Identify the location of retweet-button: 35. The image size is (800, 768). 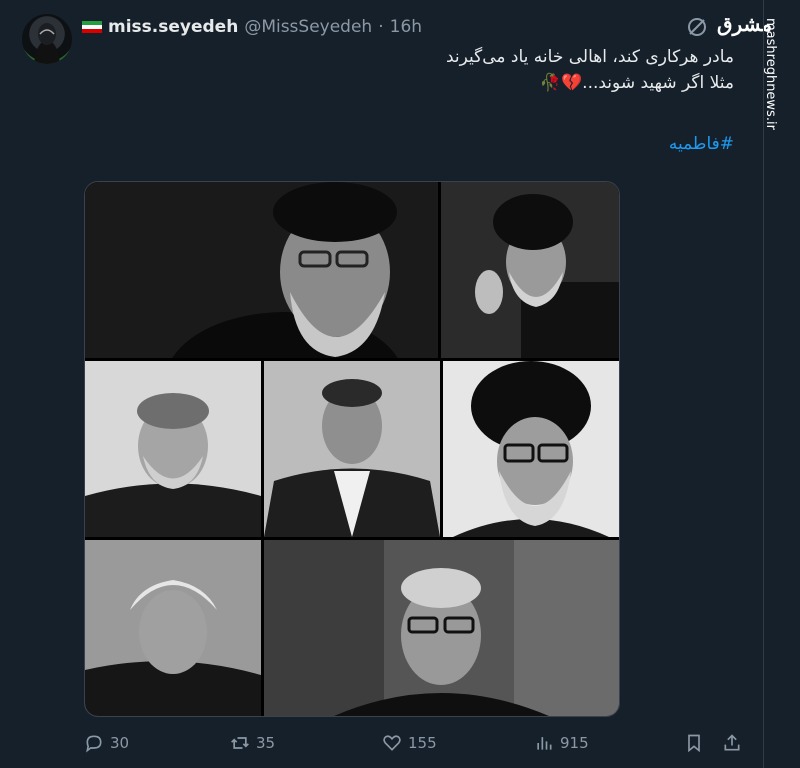
(252, 743).